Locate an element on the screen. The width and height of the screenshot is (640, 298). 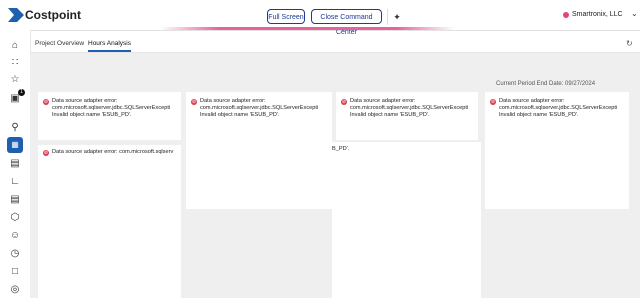
grid-icon: ∷ is located at coordinates (15, 63).